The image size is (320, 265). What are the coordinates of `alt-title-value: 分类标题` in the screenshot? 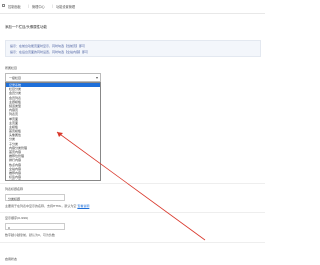 It's located at (14, 198).